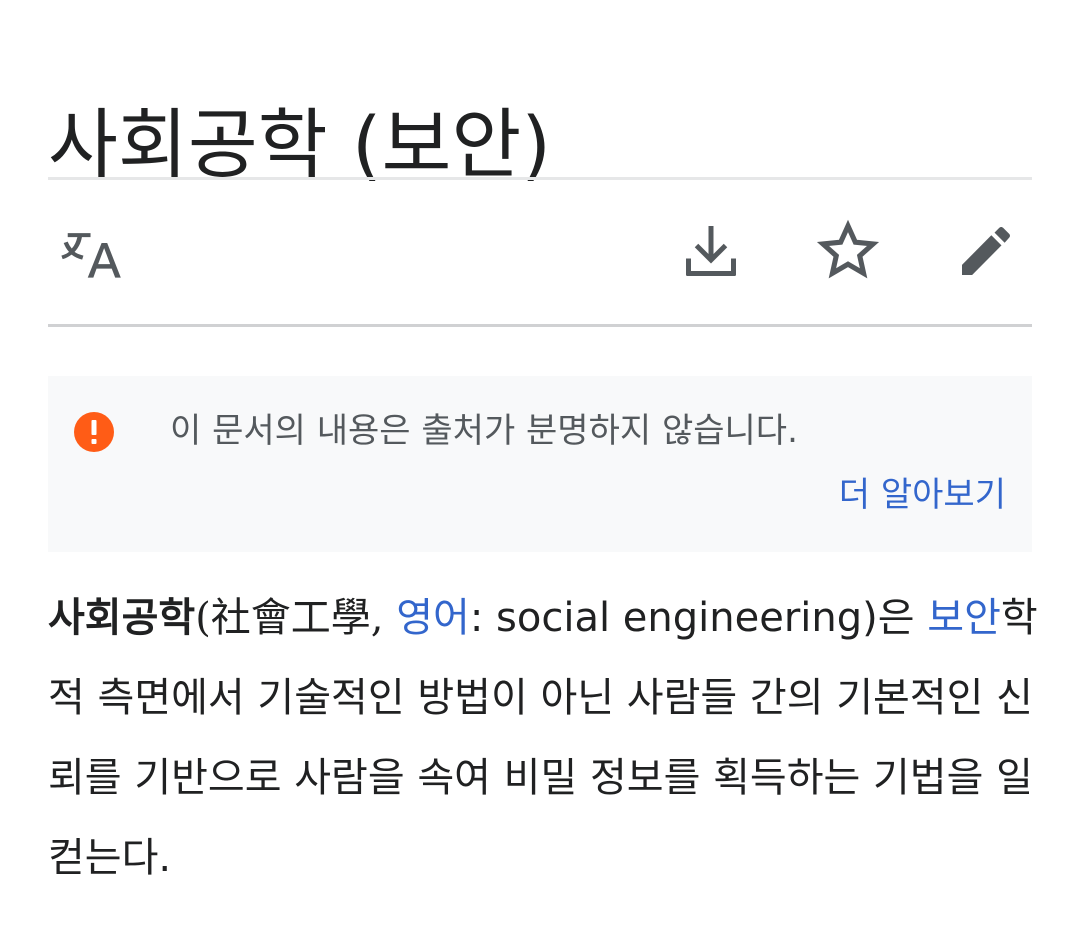 This screenshot has height=943, width=1080. I want to click on watch-button, so click(848, 251).